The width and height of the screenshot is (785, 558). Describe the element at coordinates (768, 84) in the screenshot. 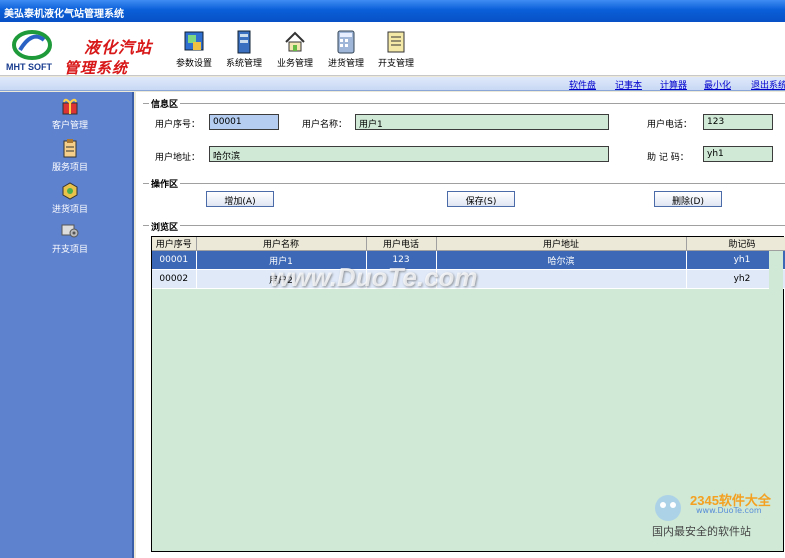

I see `link-exit: 退出系统` at that location.